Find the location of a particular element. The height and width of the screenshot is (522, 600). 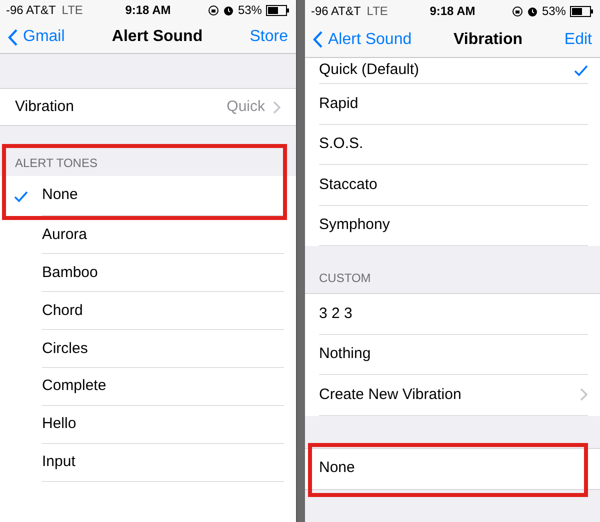

row-label: S.O.S. is located at coordinates (341, 144).